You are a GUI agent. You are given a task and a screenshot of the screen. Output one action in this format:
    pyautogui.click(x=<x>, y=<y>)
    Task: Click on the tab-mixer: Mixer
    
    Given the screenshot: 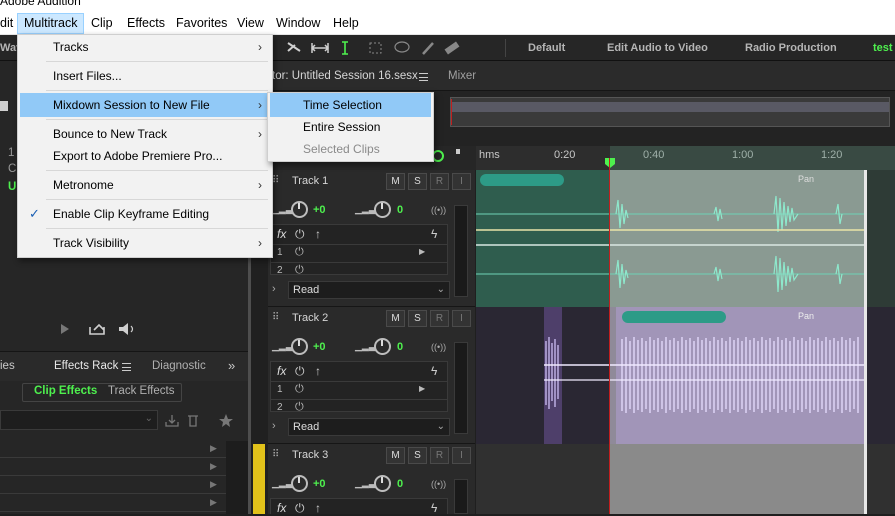 What is the action you would take?
    pyautogui.click(x=462, y=76)
    